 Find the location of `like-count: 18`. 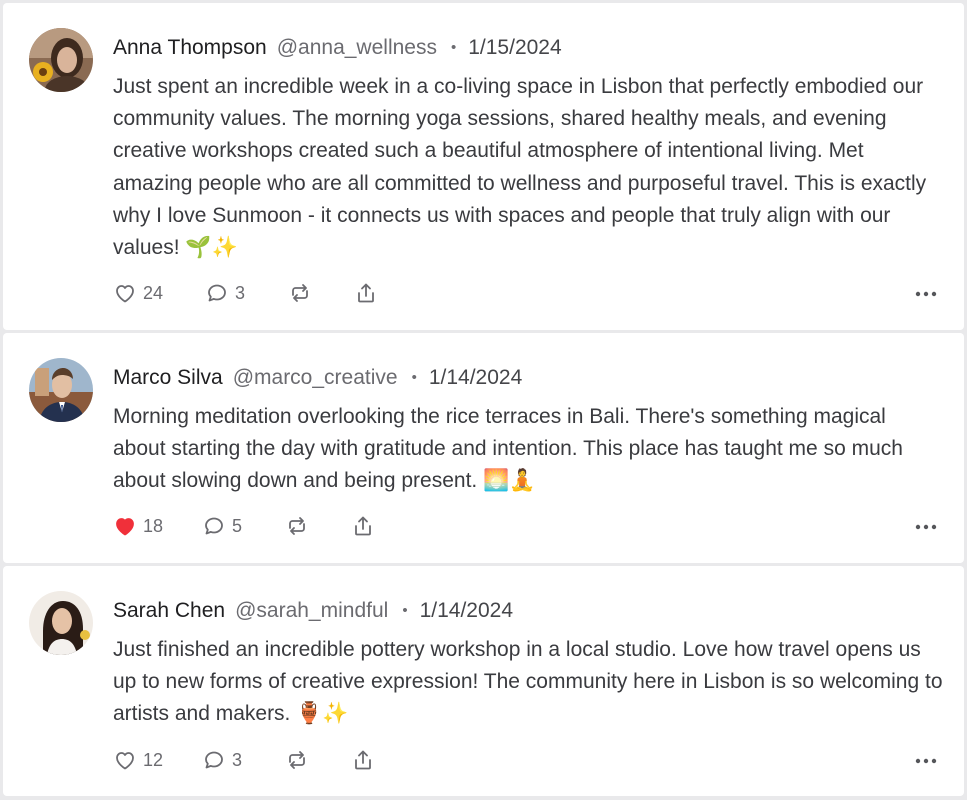

like-count: 18 is located at coordinates (153, 525).